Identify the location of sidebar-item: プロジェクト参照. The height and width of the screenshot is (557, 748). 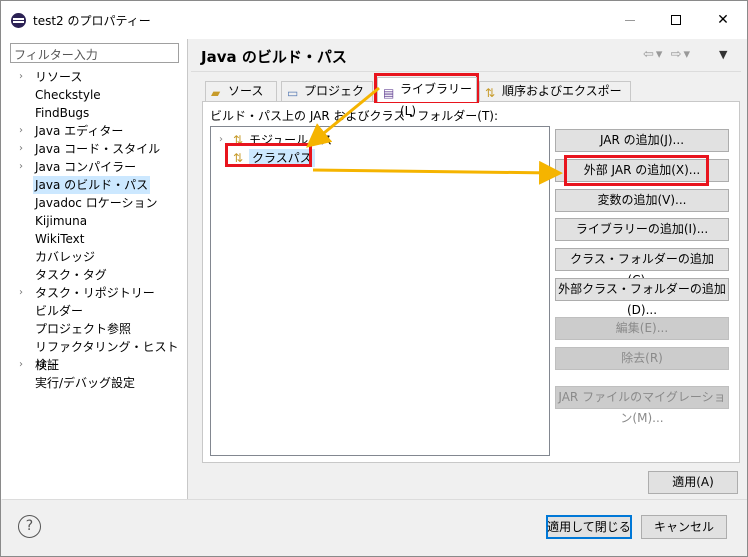
(94, 329).